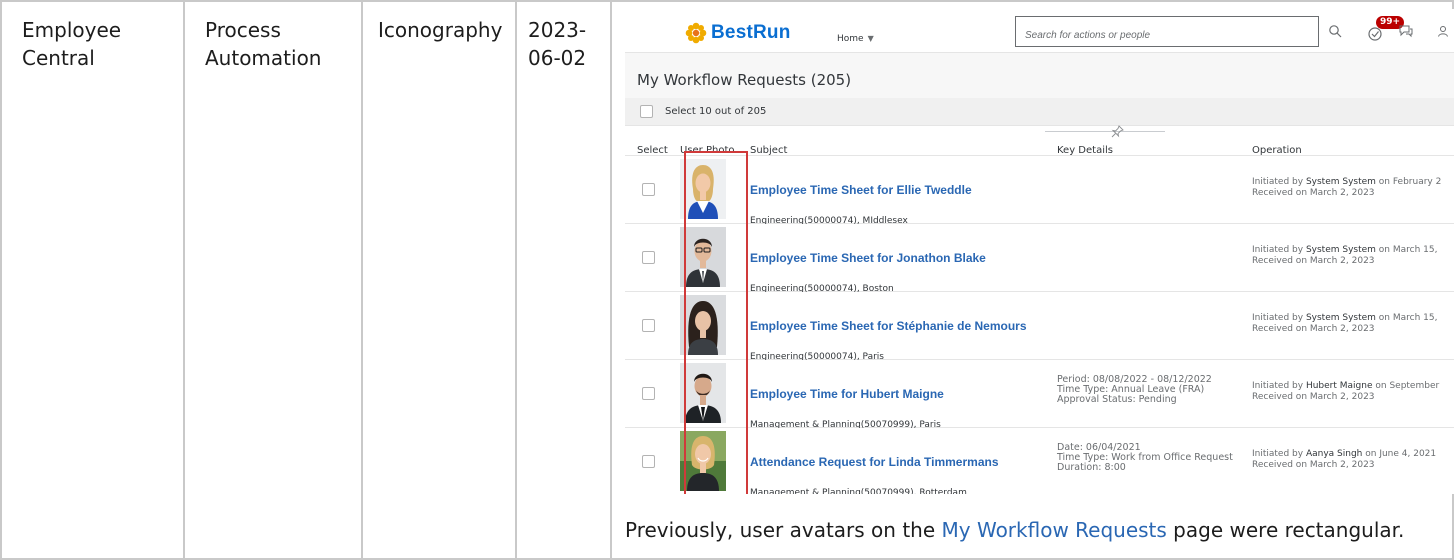  What do you see at coordinates (847, 394) in the screenshot?
I see `row-title-link: Employee Time for Hubert Maigne` at bounding box center [847, 394].